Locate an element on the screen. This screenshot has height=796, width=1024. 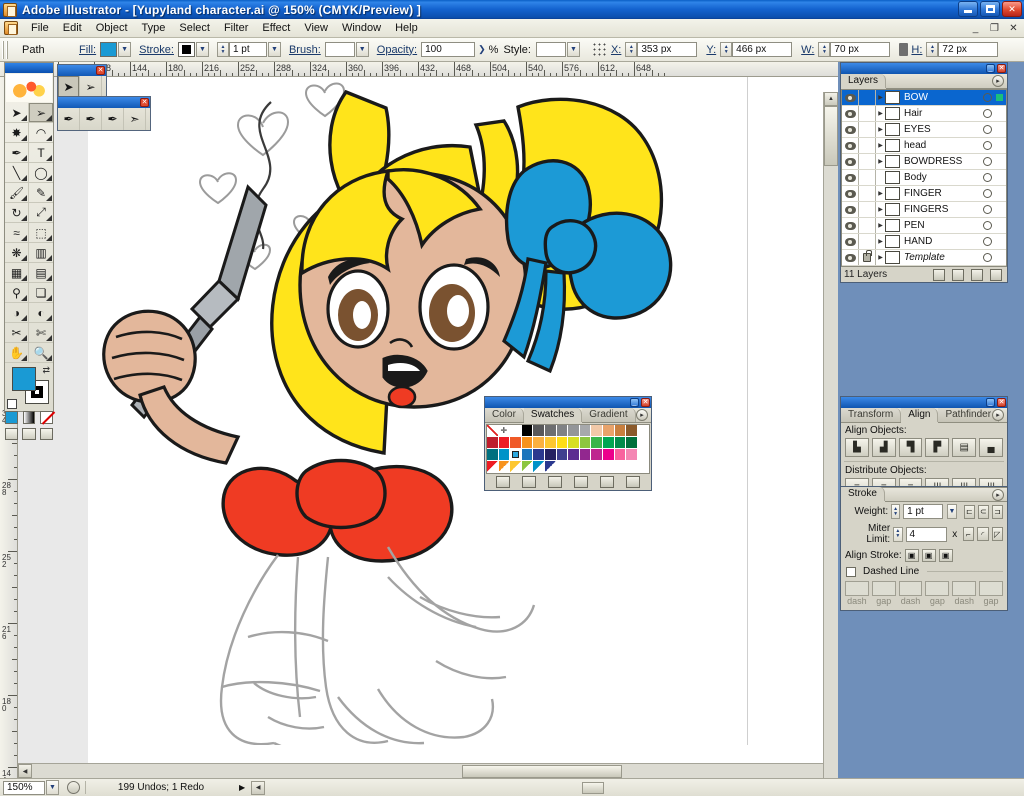
lock-proportions-icon is located at coordinates (904, 49).